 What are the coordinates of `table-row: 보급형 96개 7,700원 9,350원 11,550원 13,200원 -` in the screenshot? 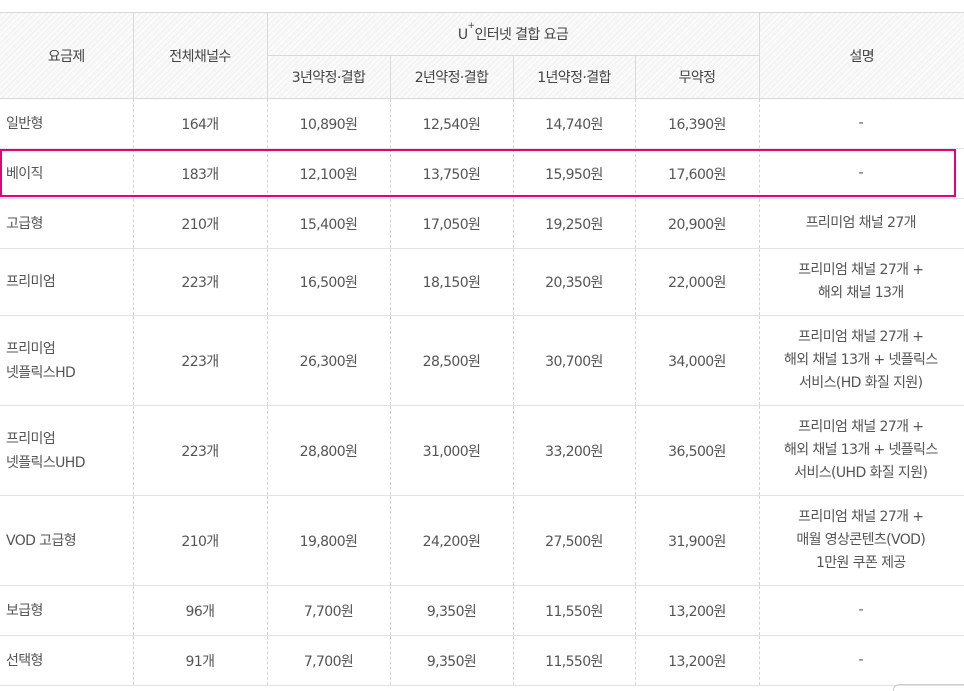 It's located at (482, 610).